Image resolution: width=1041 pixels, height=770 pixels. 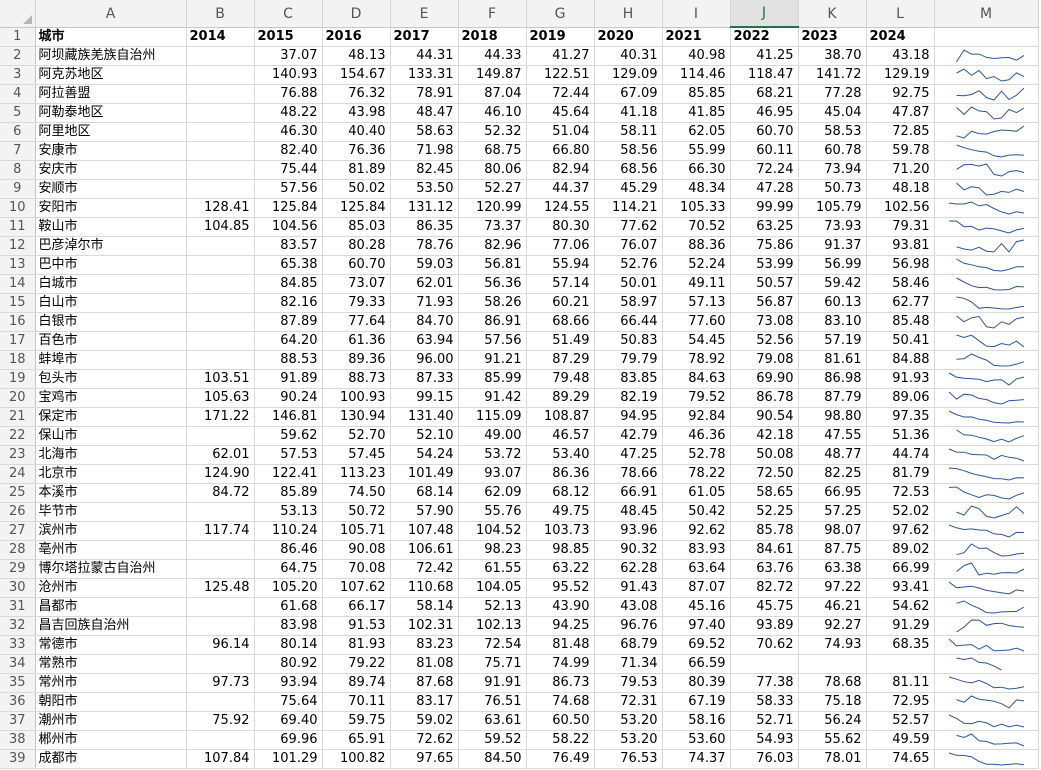 I want to click on row-number: 9, so click(x=18, y=189).